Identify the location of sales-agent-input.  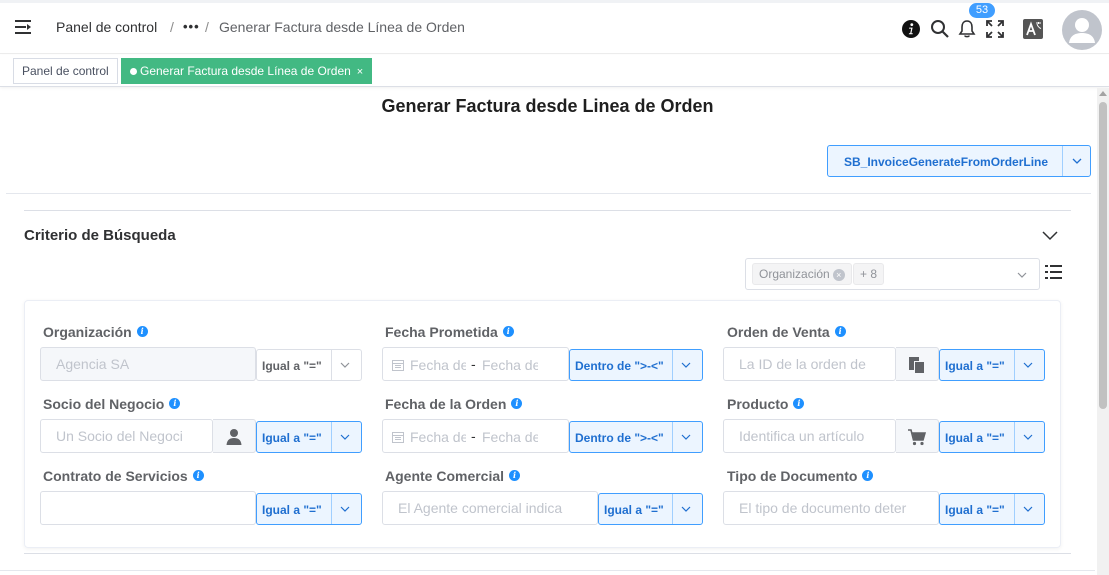
(490, 508).